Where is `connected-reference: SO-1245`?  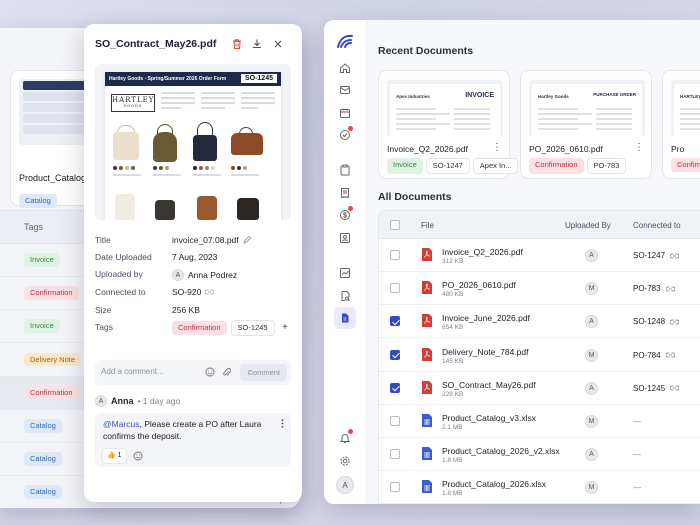
connected-reference: SO-1245 is located at coordinates (649, 388).